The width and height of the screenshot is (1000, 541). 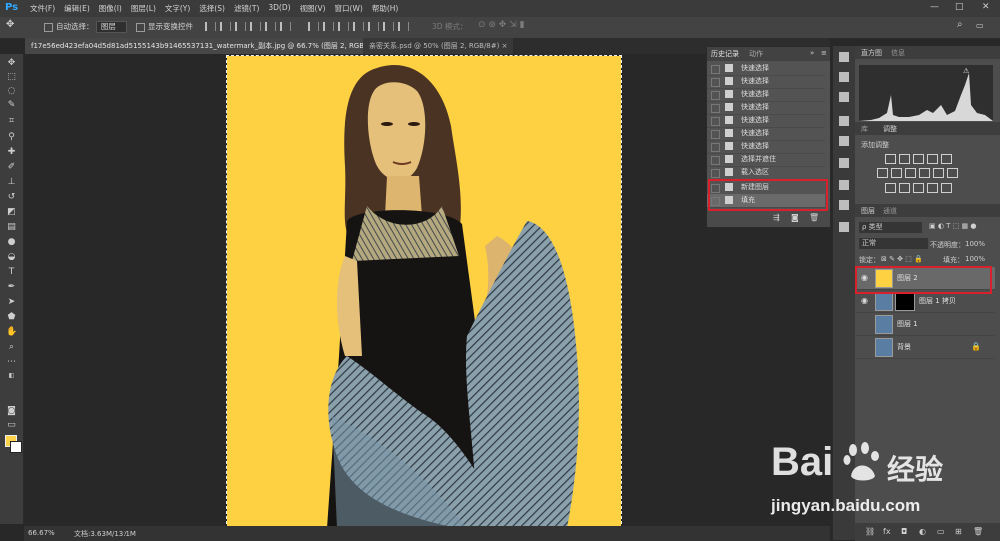 I want to click on brush-tool-icon: ✐, so click(x=11, y=167).